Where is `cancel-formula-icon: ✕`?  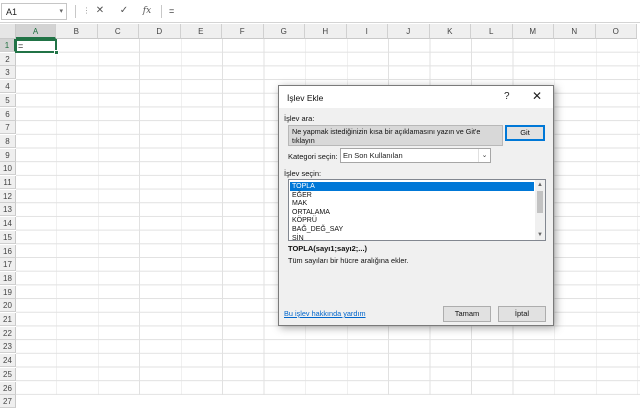
cancel-formula-icon: ✕ is located at coordinates (100, 11).